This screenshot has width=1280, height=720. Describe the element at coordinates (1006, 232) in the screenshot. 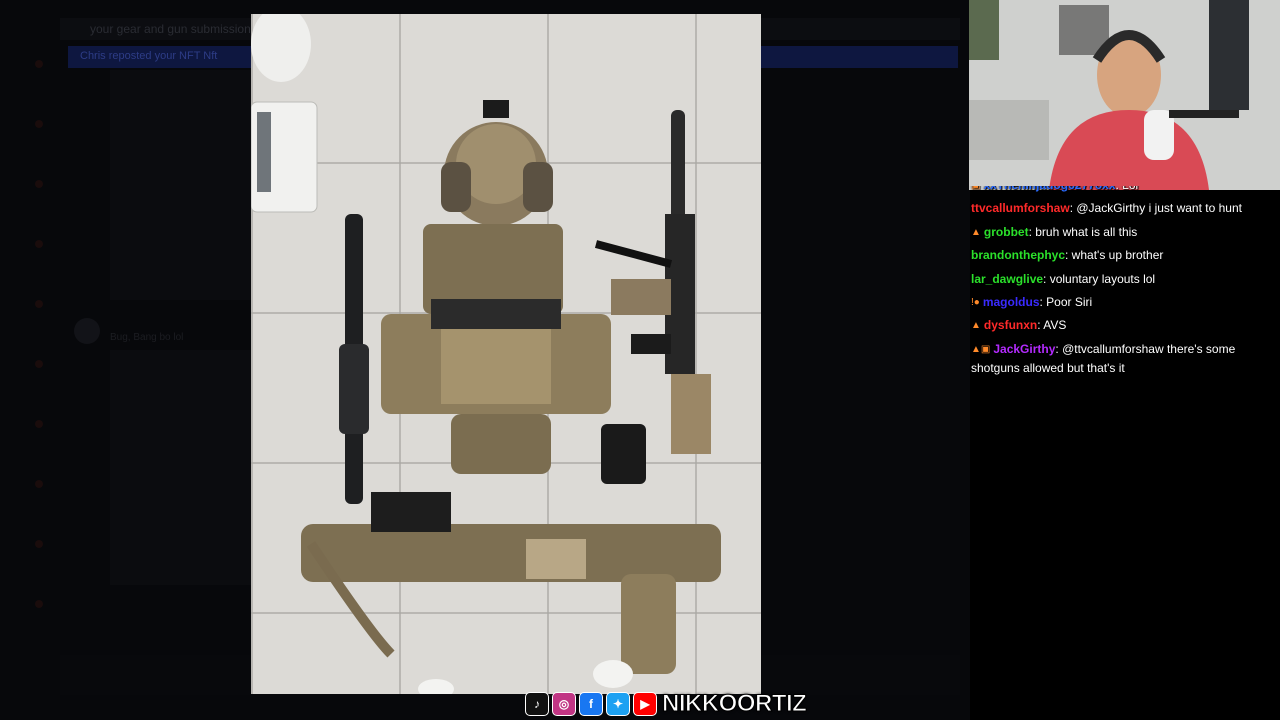

I see `chat-username: grobbet` at that location.